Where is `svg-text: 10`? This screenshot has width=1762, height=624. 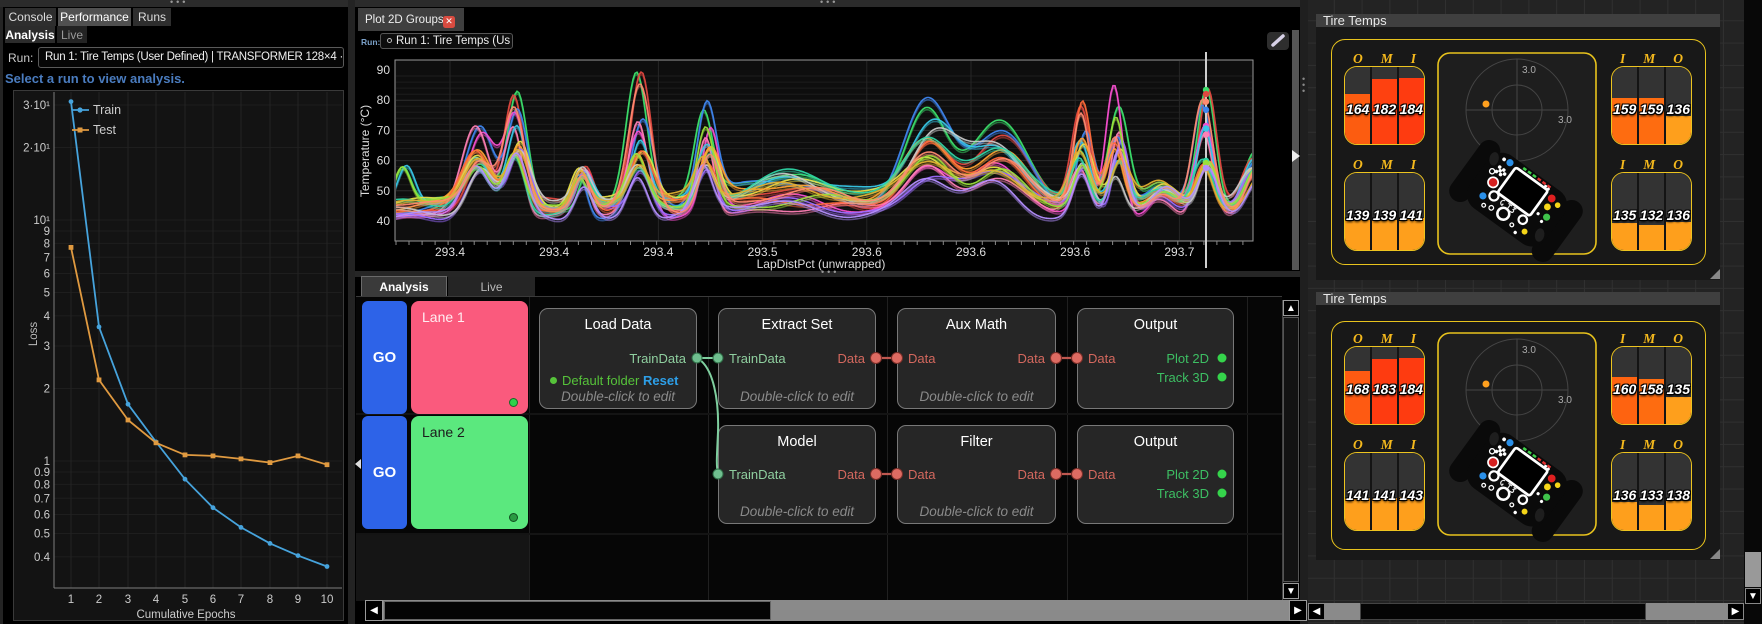 svg-text: 10 is located at coordinates (327, 600).